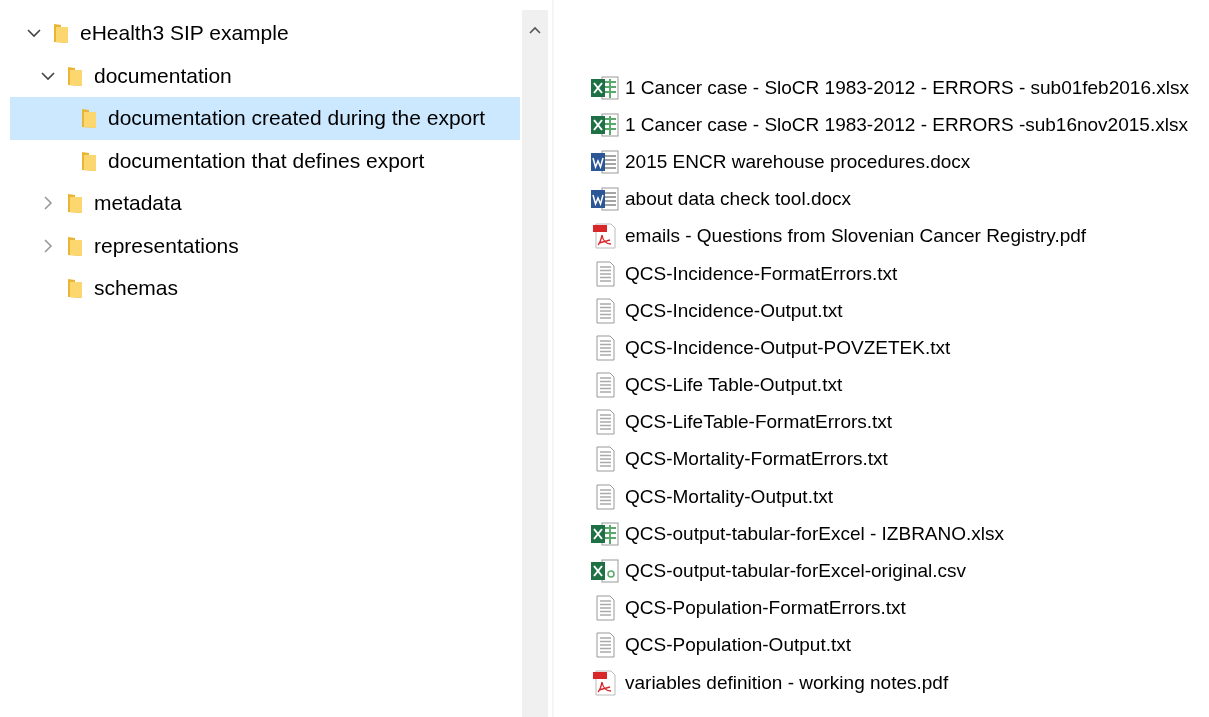 The height and width of the screenshot is (717, 1209). I want to click on file-item: 1 Cancer case - SloCR 1983-2012 - ERRORS -sub16nov2015.xlsx, so click(899, 125).